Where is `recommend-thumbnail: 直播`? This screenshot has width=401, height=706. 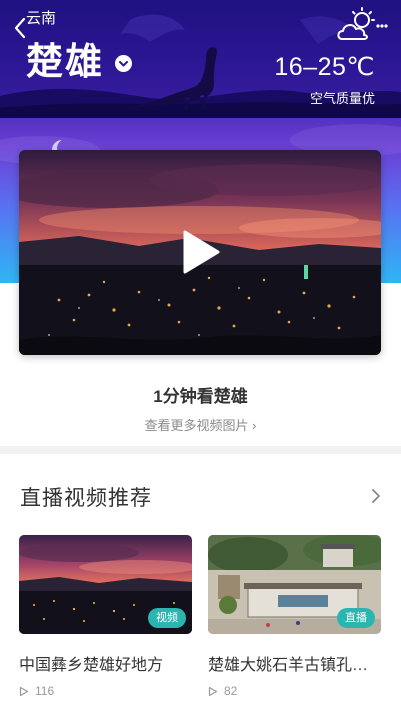 recommend-thumbnail: 直播 is located at coordinates (294, 584).